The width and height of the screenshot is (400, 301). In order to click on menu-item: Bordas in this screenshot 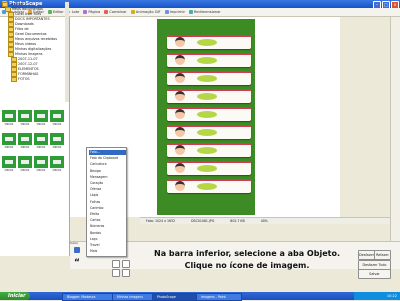, I will do `click(107, 233)`.